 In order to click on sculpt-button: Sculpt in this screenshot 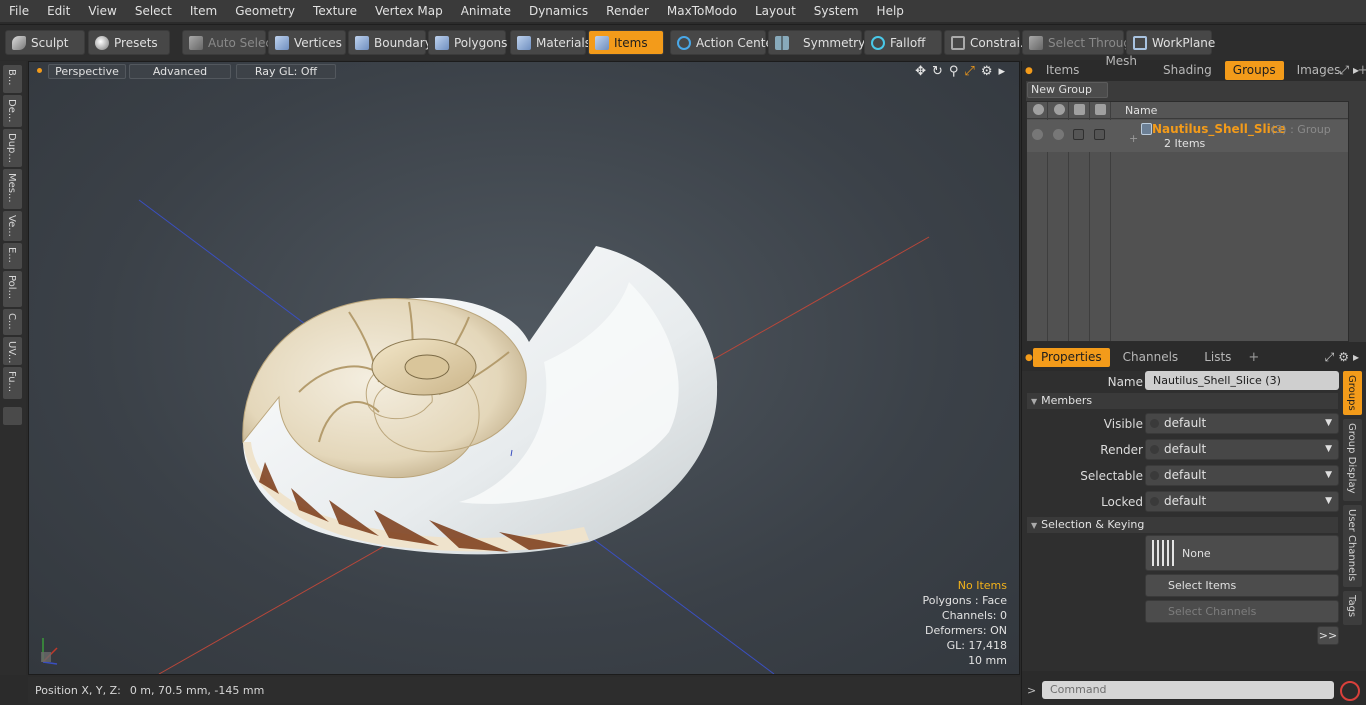, I will do `click(45, 42)`.